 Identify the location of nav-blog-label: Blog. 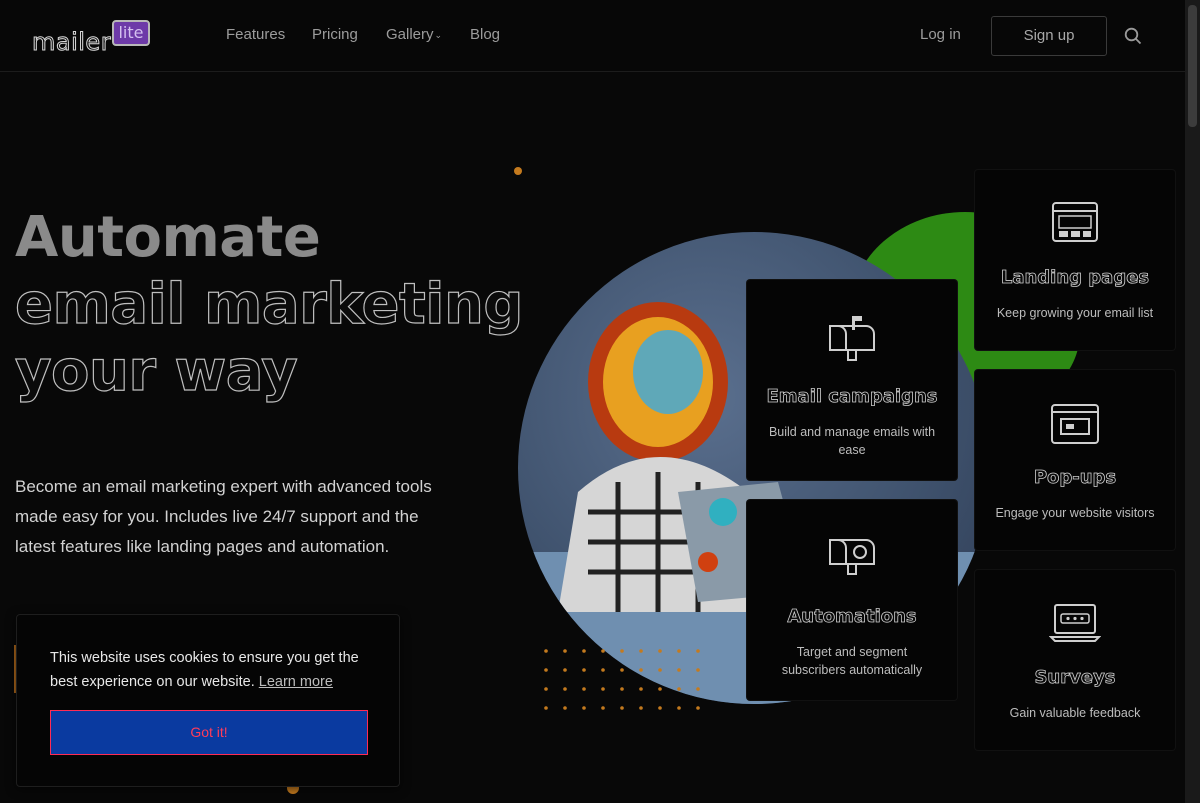
(485, 34).